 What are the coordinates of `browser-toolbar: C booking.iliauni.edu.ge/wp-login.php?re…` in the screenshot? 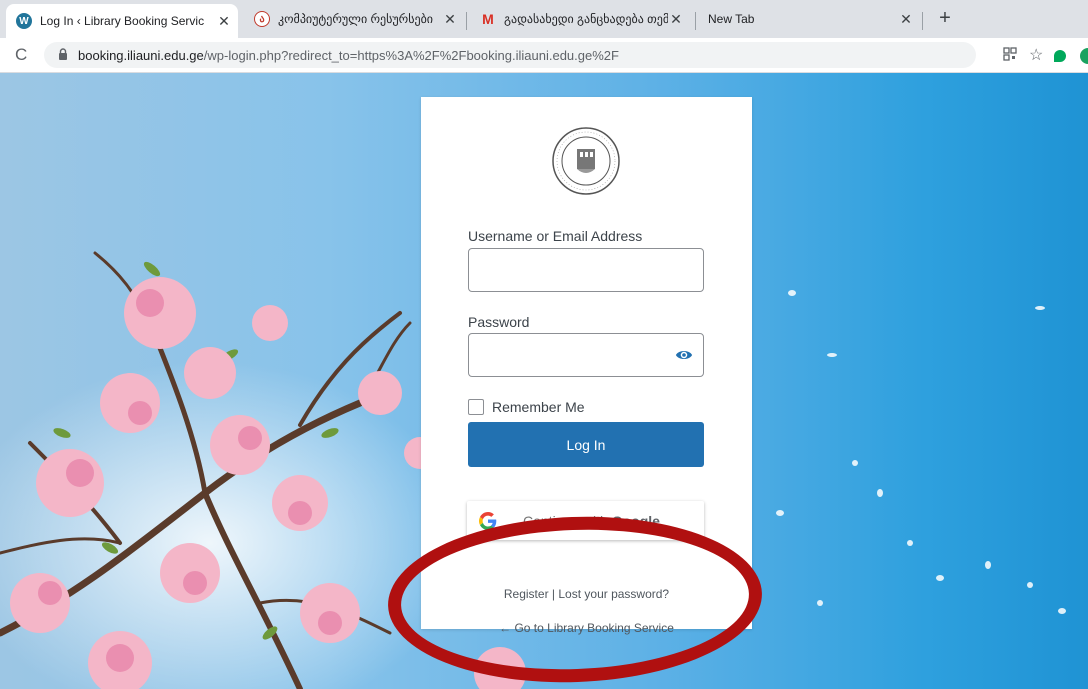 It's located at (544, 55).